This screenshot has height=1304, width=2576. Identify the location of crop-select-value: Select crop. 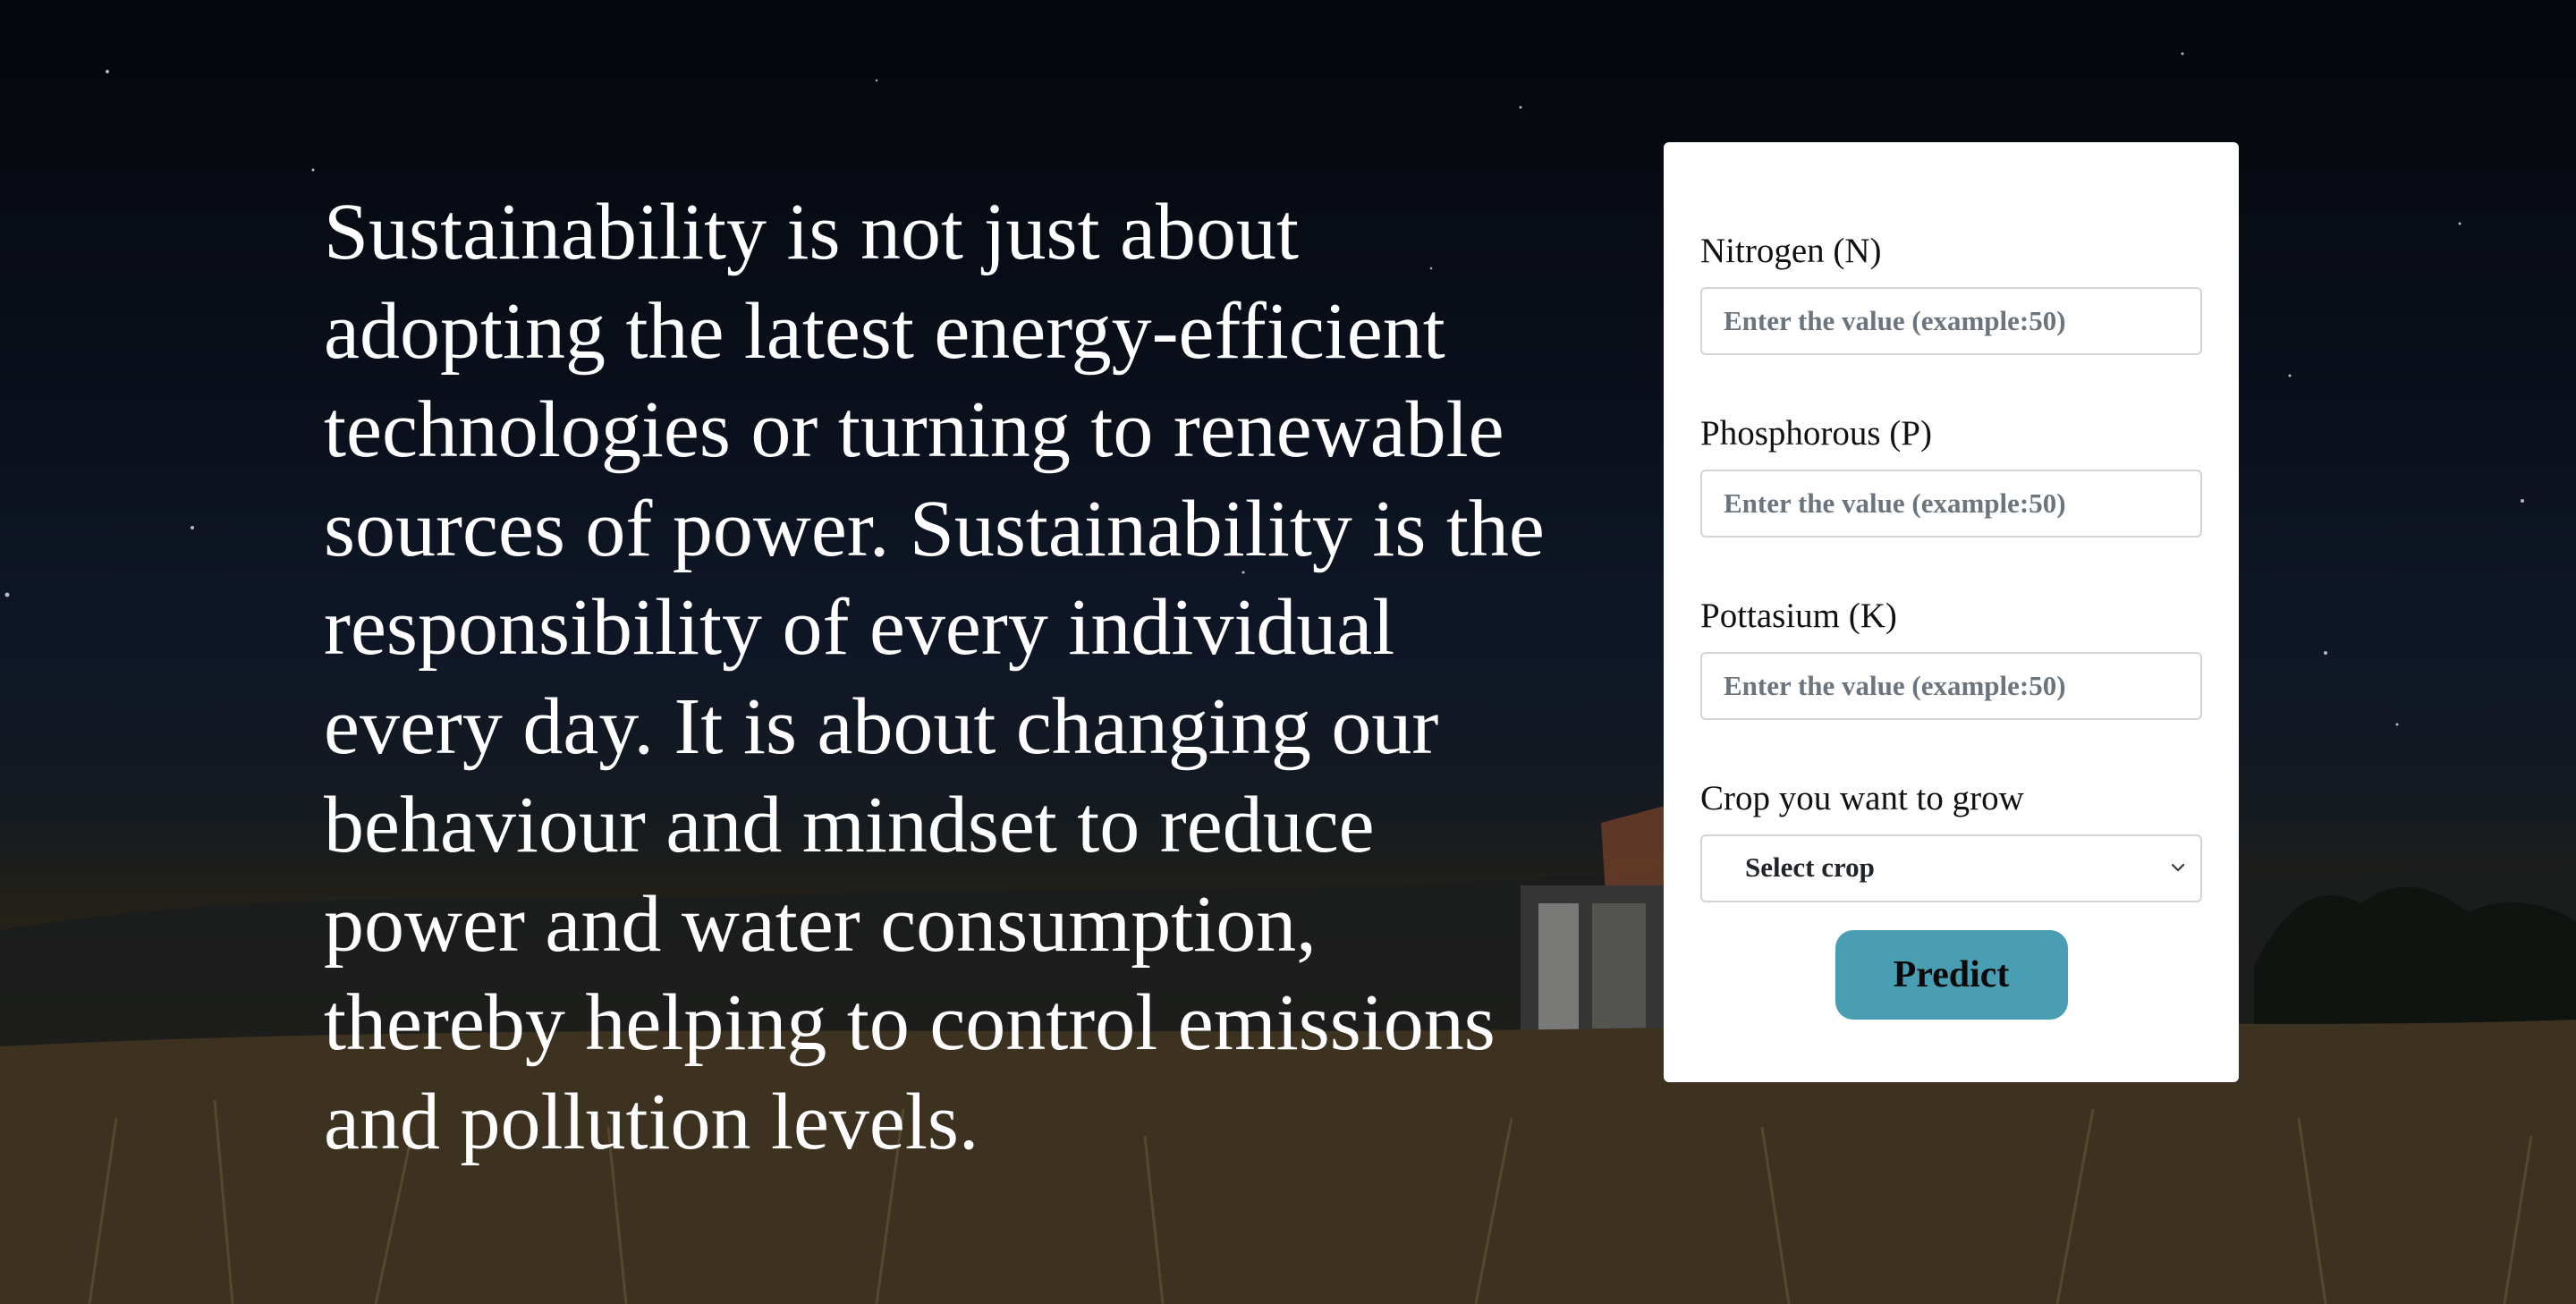
(1810, 867).